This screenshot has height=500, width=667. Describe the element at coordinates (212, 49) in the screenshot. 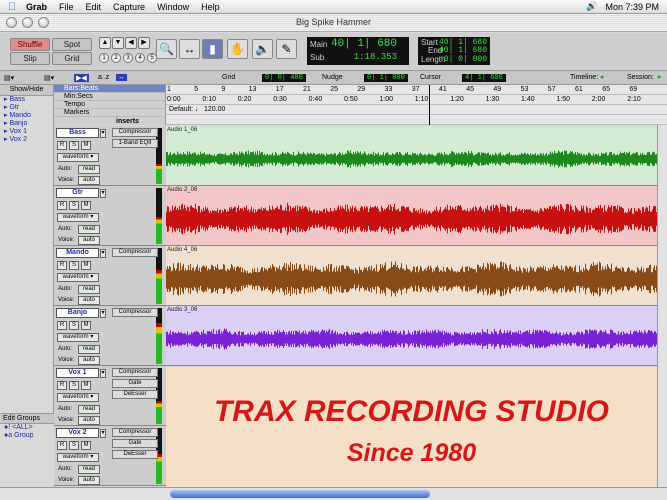

I see `selector-tool-icon: ▮` at that location.